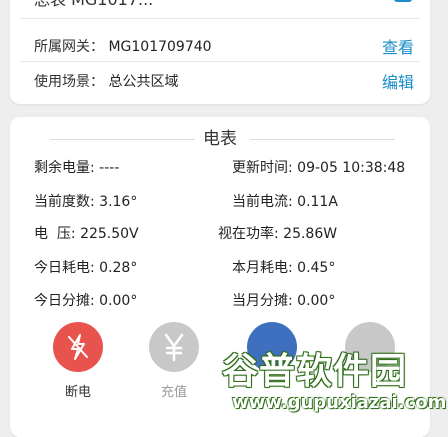 This screenshot has height=437, width=448. I want to click on cut-power-button: 断电, so click(78, 361).